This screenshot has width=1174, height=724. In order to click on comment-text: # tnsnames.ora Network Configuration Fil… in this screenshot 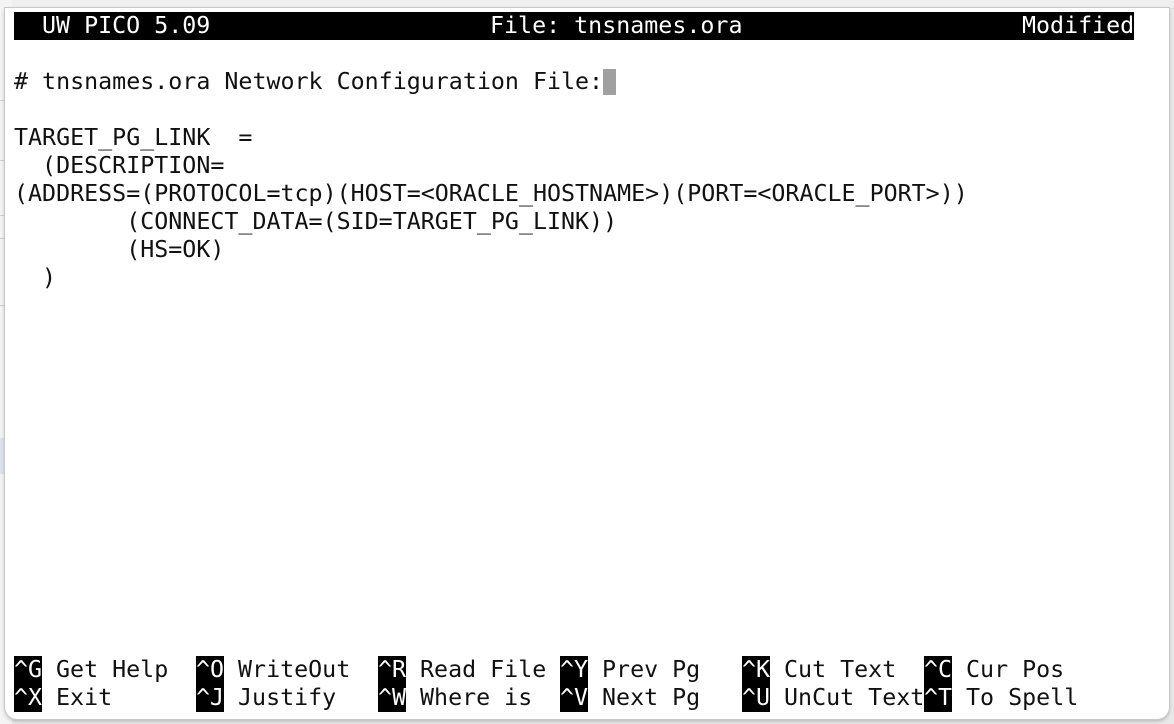, I will do `click(309, 81)`.